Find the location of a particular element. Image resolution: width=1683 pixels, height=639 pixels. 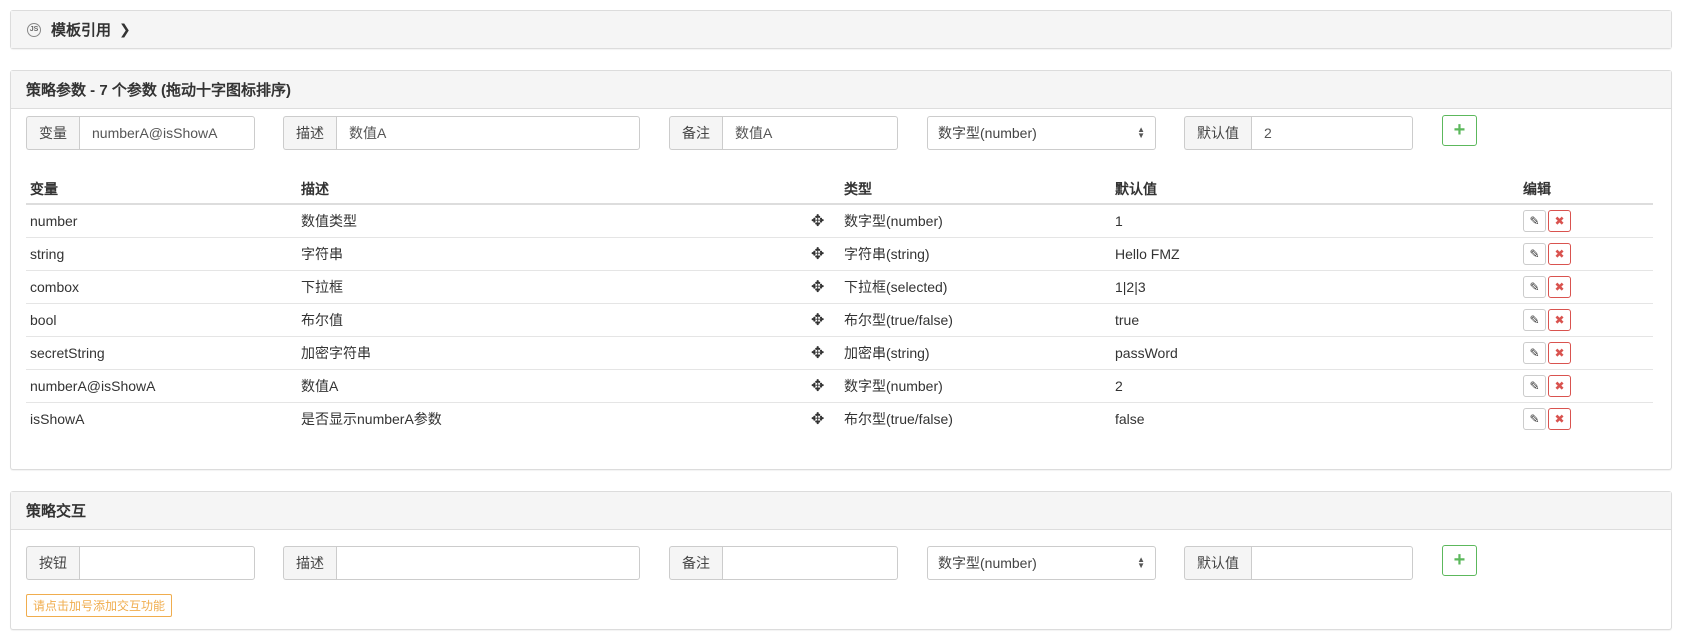

row-desc: 字符串 is located at coordinates (568, 253).